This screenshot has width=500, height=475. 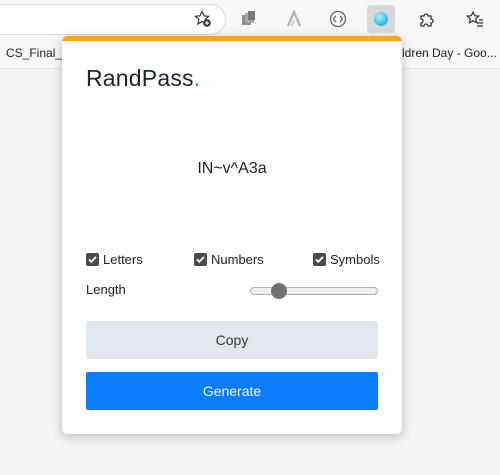 I want to click on collections-icon, so click(x=249, y=19).